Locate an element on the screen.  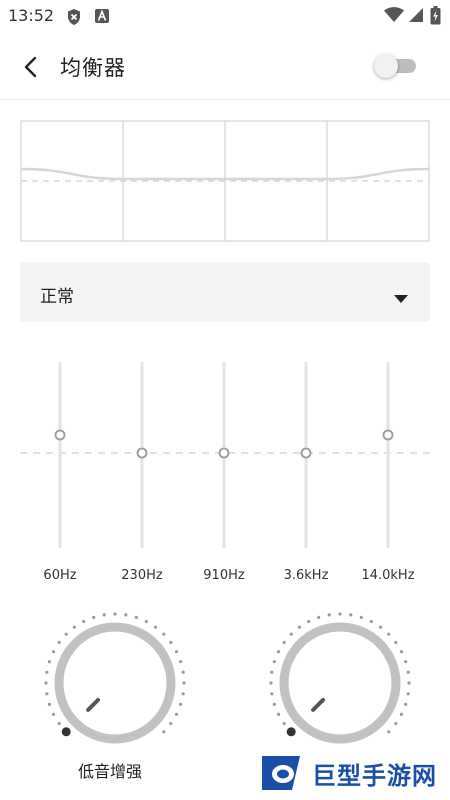
virtualizer-knob is located at coordinates (340, 683).